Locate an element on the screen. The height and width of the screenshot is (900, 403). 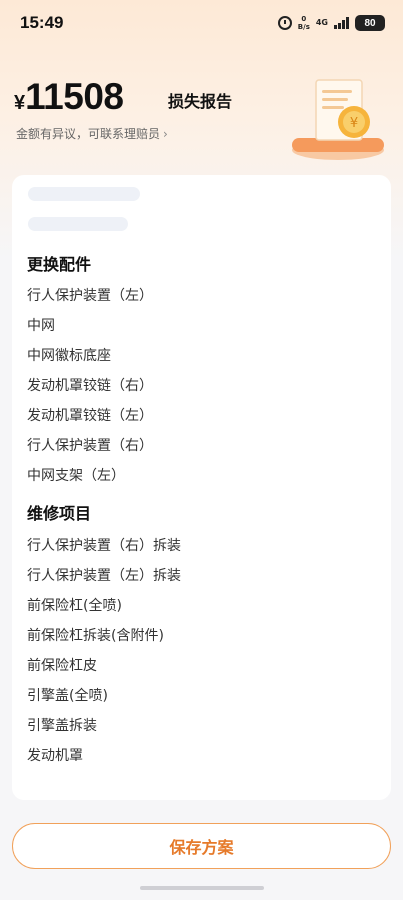
status-icons: 0 B/s 4G 80 is located at coordinates (331, 23).